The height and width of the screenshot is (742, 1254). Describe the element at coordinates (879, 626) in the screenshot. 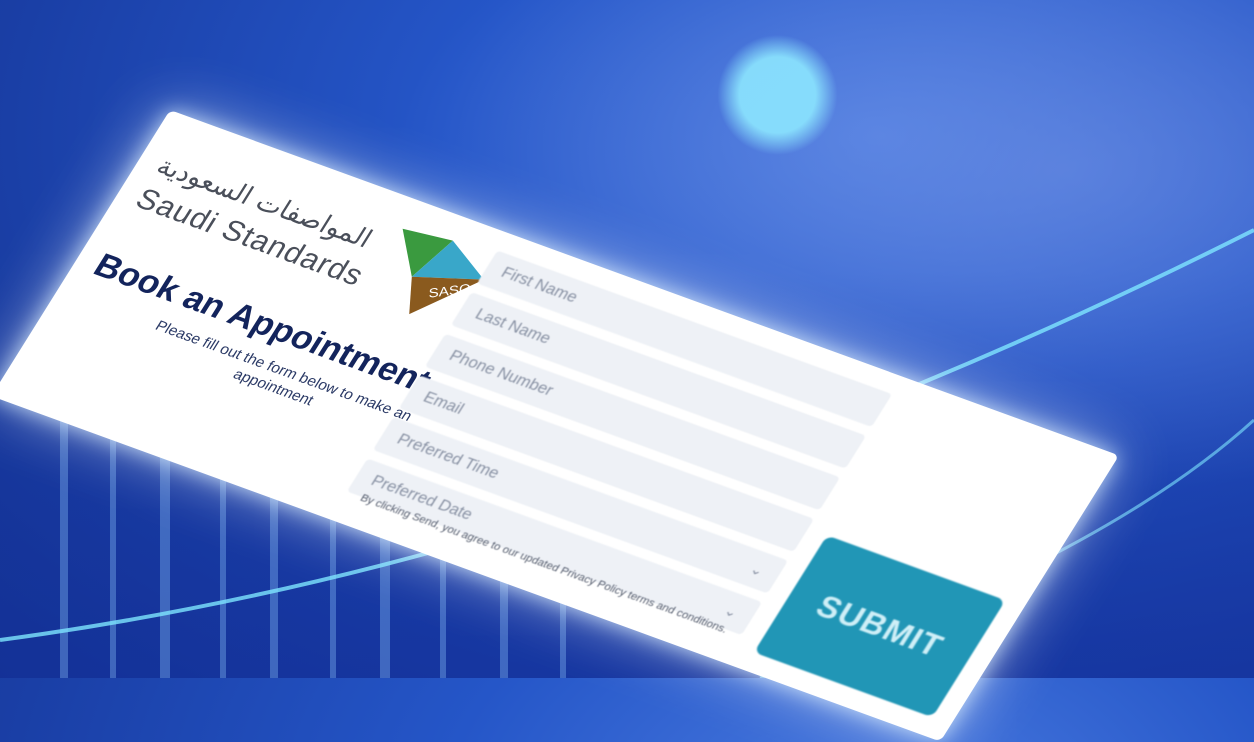

I see `submit-button: SUBMIT` at that location.